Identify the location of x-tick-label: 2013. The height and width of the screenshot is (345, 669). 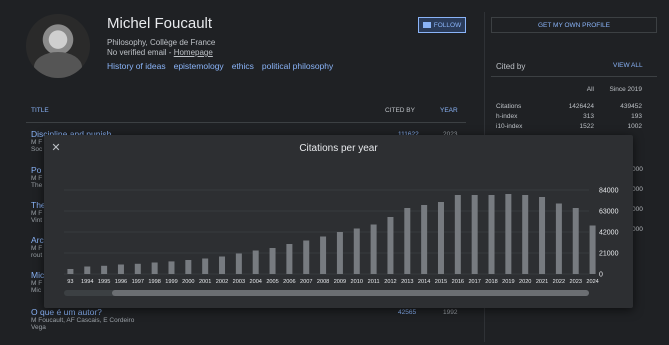
(407, 282).